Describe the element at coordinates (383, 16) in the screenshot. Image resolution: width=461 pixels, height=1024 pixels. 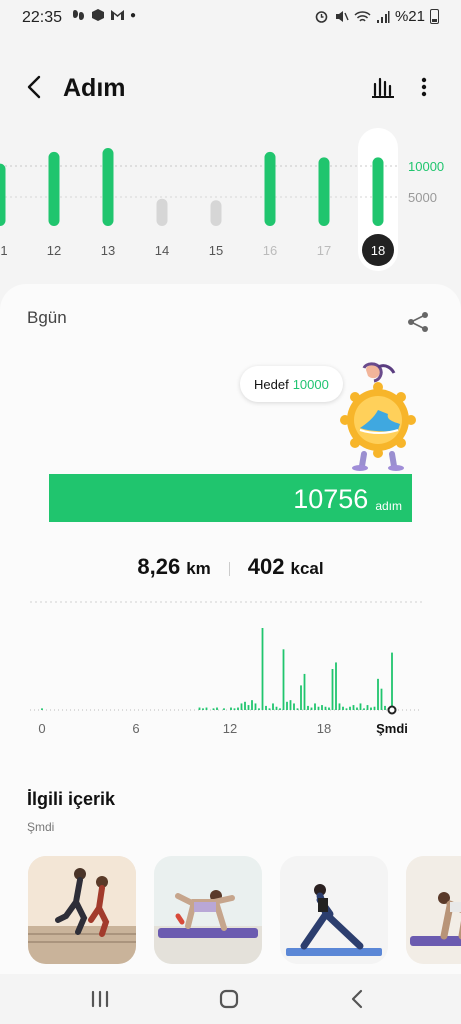
I see `signal-icon` at that location.